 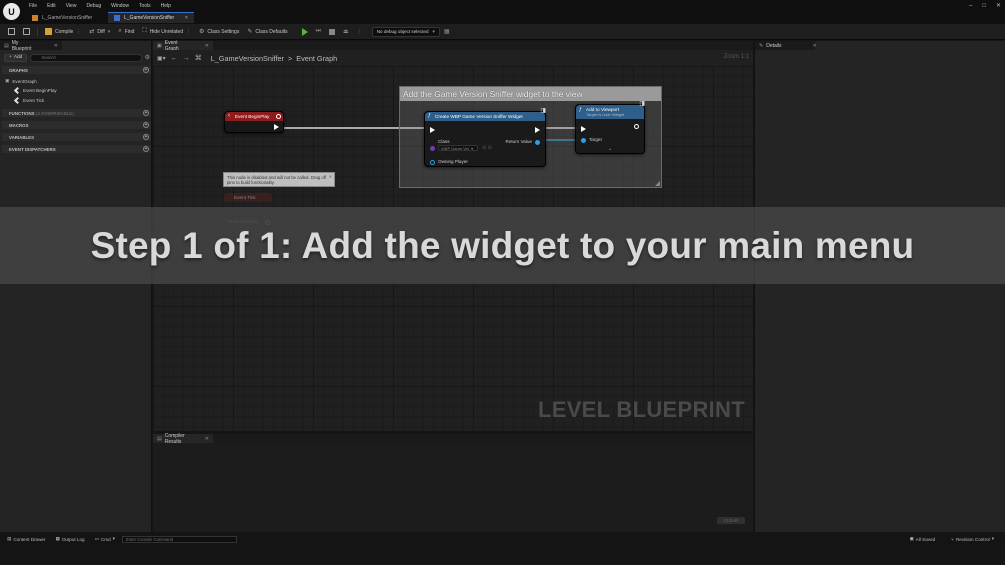 What do you see at coordinates (93, 6) in the screenshot?
I see `menu-debug: Debug` at bounding box center [93, 6].